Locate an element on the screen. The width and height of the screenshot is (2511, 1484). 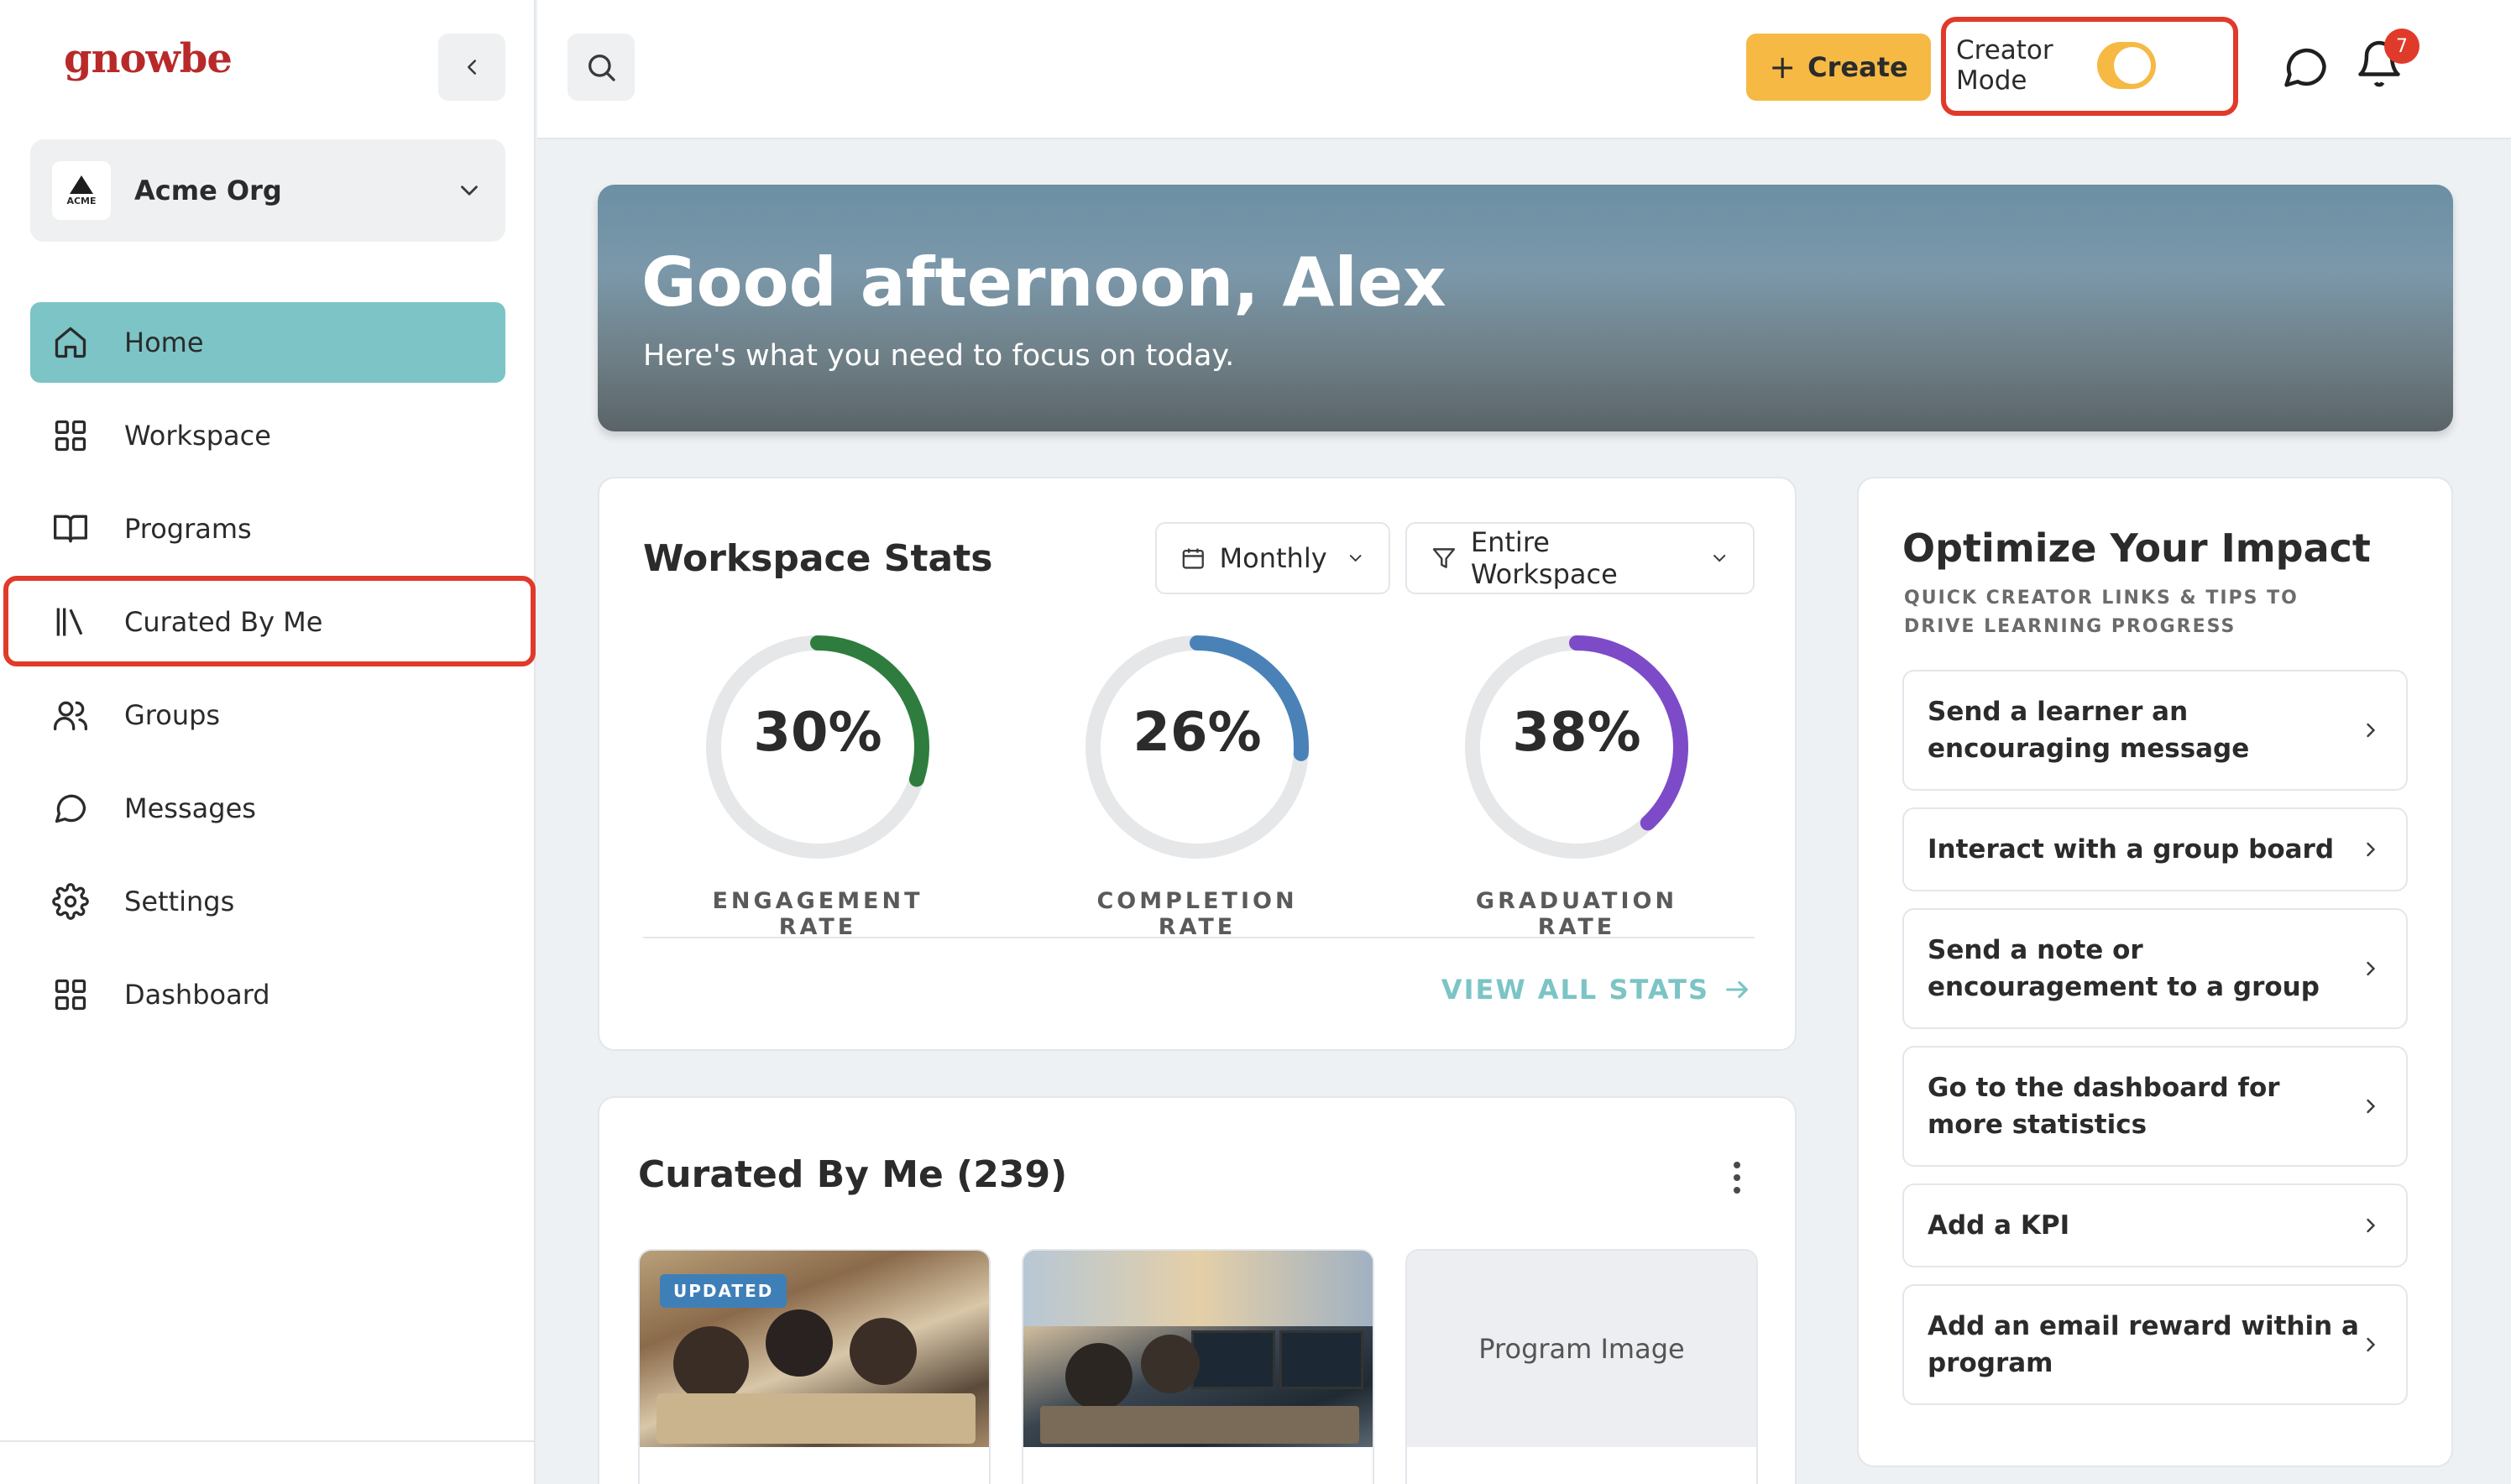
scope-value: Entire Workspace is located at coordinates (1544, 558).